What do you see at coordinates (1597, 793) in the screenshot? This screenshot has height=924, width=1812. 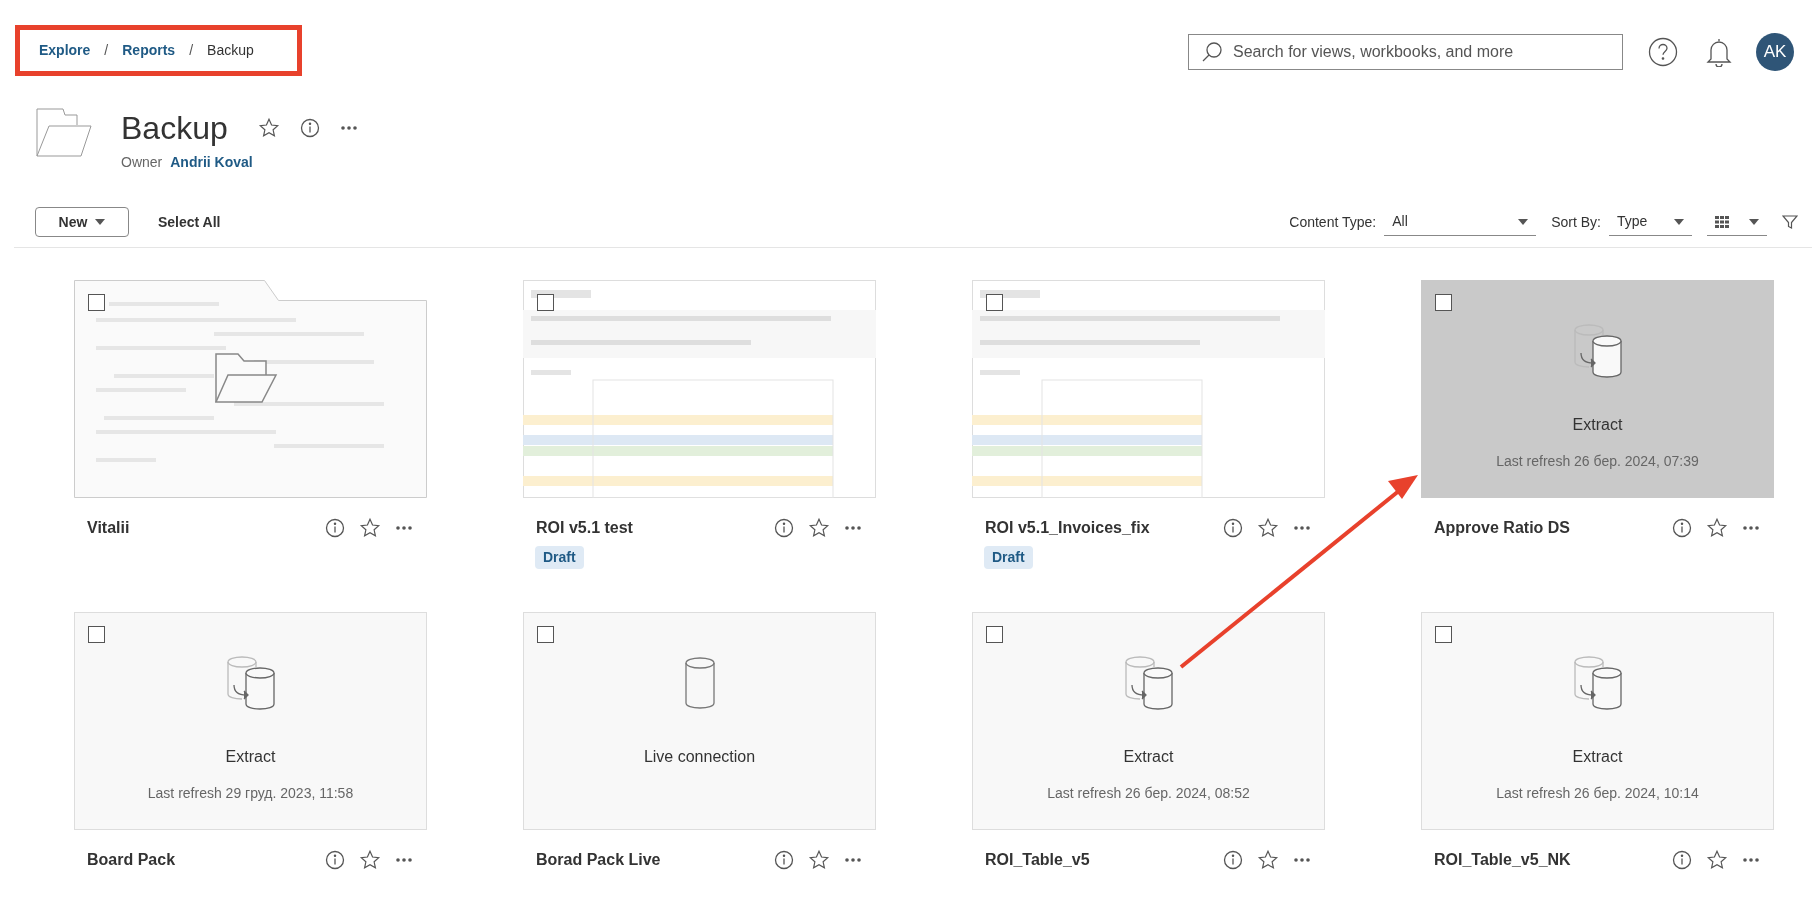 I see `last-refresh-text: Last refresh 26 бер. 2024, 10:14` at bounding box center [1597, 793].